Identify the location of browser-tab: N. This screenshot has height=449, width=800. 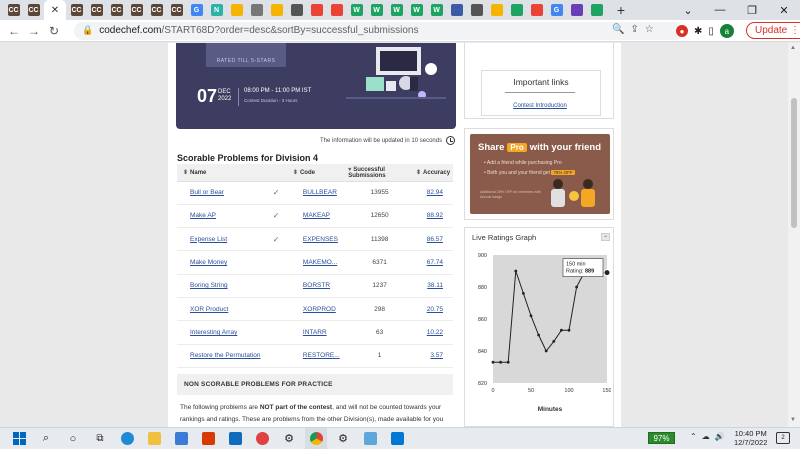
(216, 10).